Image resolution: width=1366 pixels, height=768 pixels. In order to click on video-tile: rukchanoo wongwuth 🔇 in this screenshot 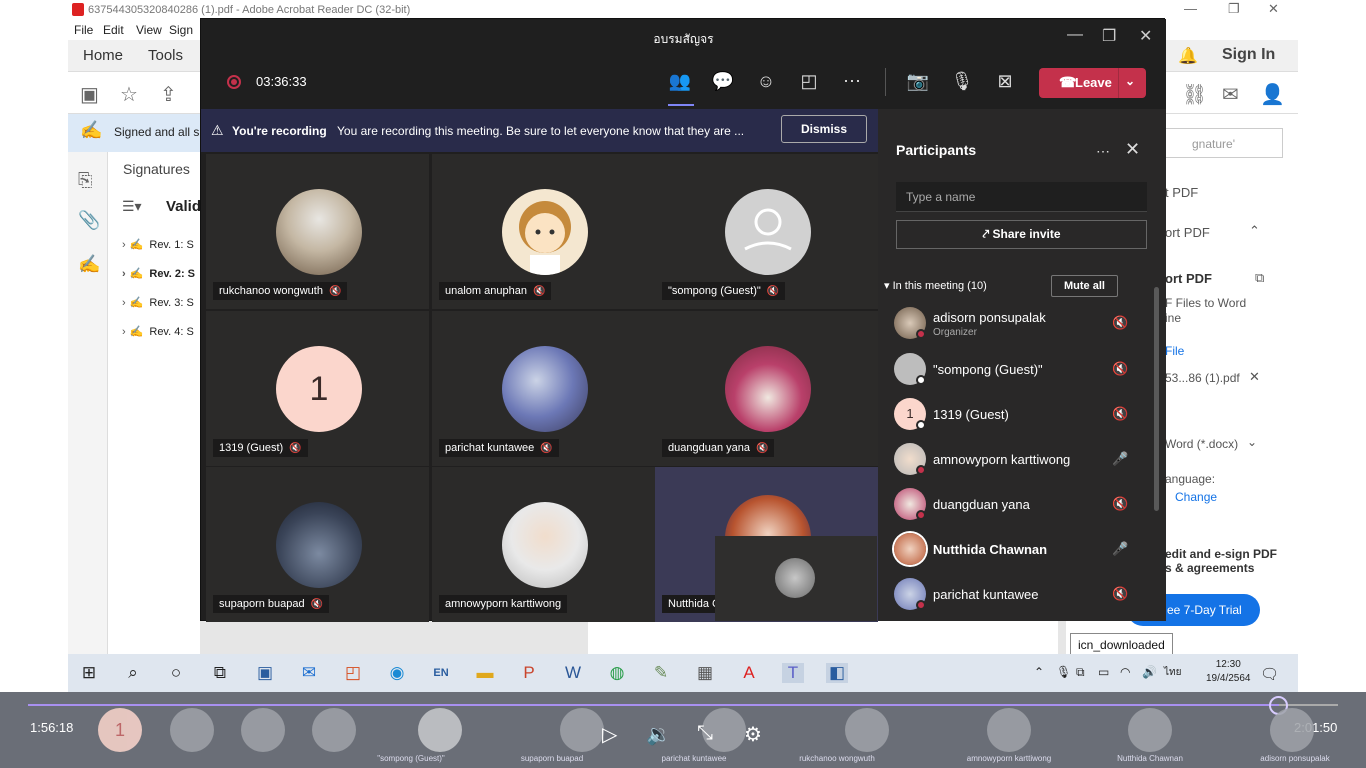, I will do `click(317, 231)`.